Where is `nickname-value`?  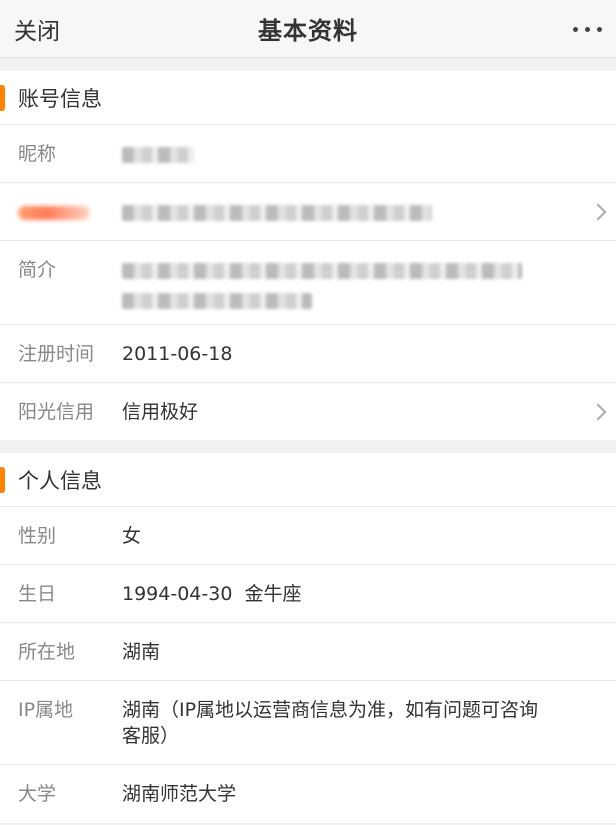 nickname-value is located at coordinates (369, 154).